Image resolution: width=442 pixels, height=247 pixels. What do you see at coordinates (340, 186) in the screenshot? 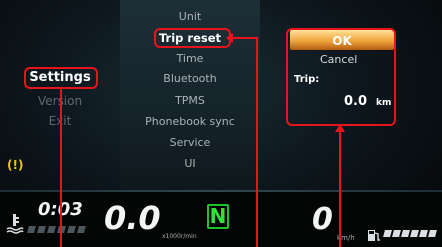
I see `ok-pointer-line` at bounding box center [340, 186].